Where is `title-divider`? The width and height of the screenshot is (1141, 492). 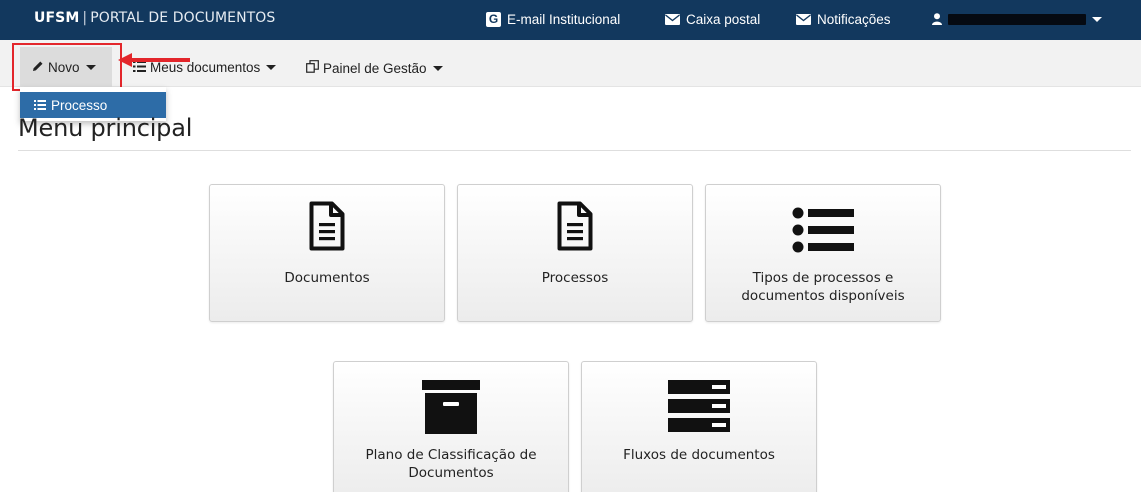
title-divider is located at coordinates (574, 150).